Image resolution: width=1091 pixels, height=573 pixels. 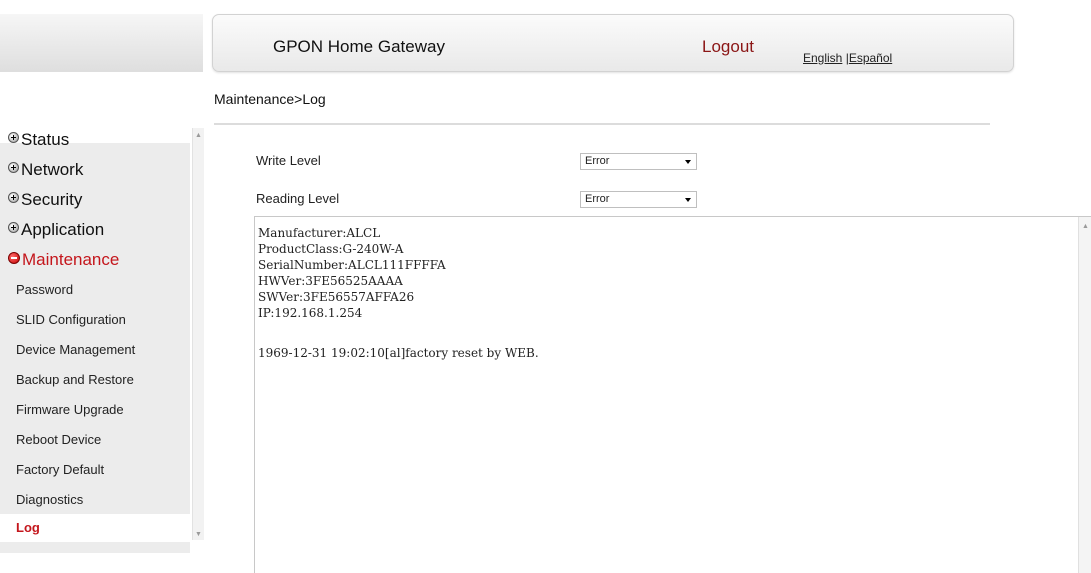 I want to click on sidebar-group-maintenance: Maintenance, so click(x=63, y=262).